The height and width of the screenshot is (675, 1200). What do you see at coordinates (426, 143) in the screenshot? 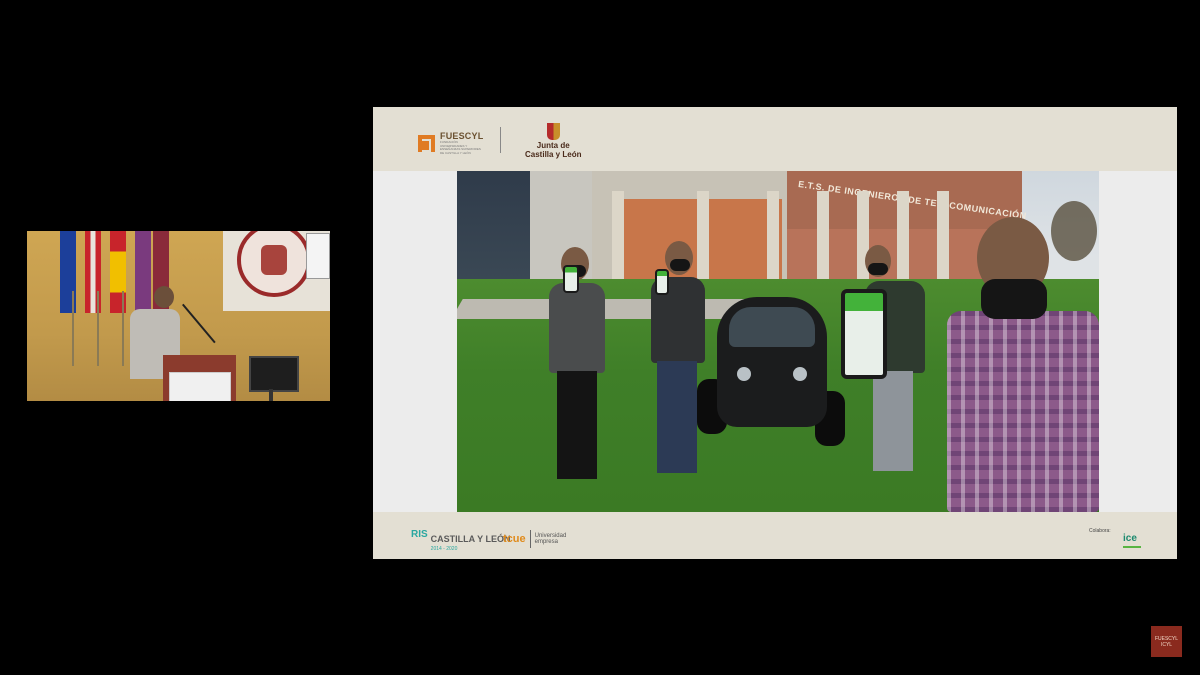
I see `fuescyl-logo-icon` at bounding box center [426, 143].